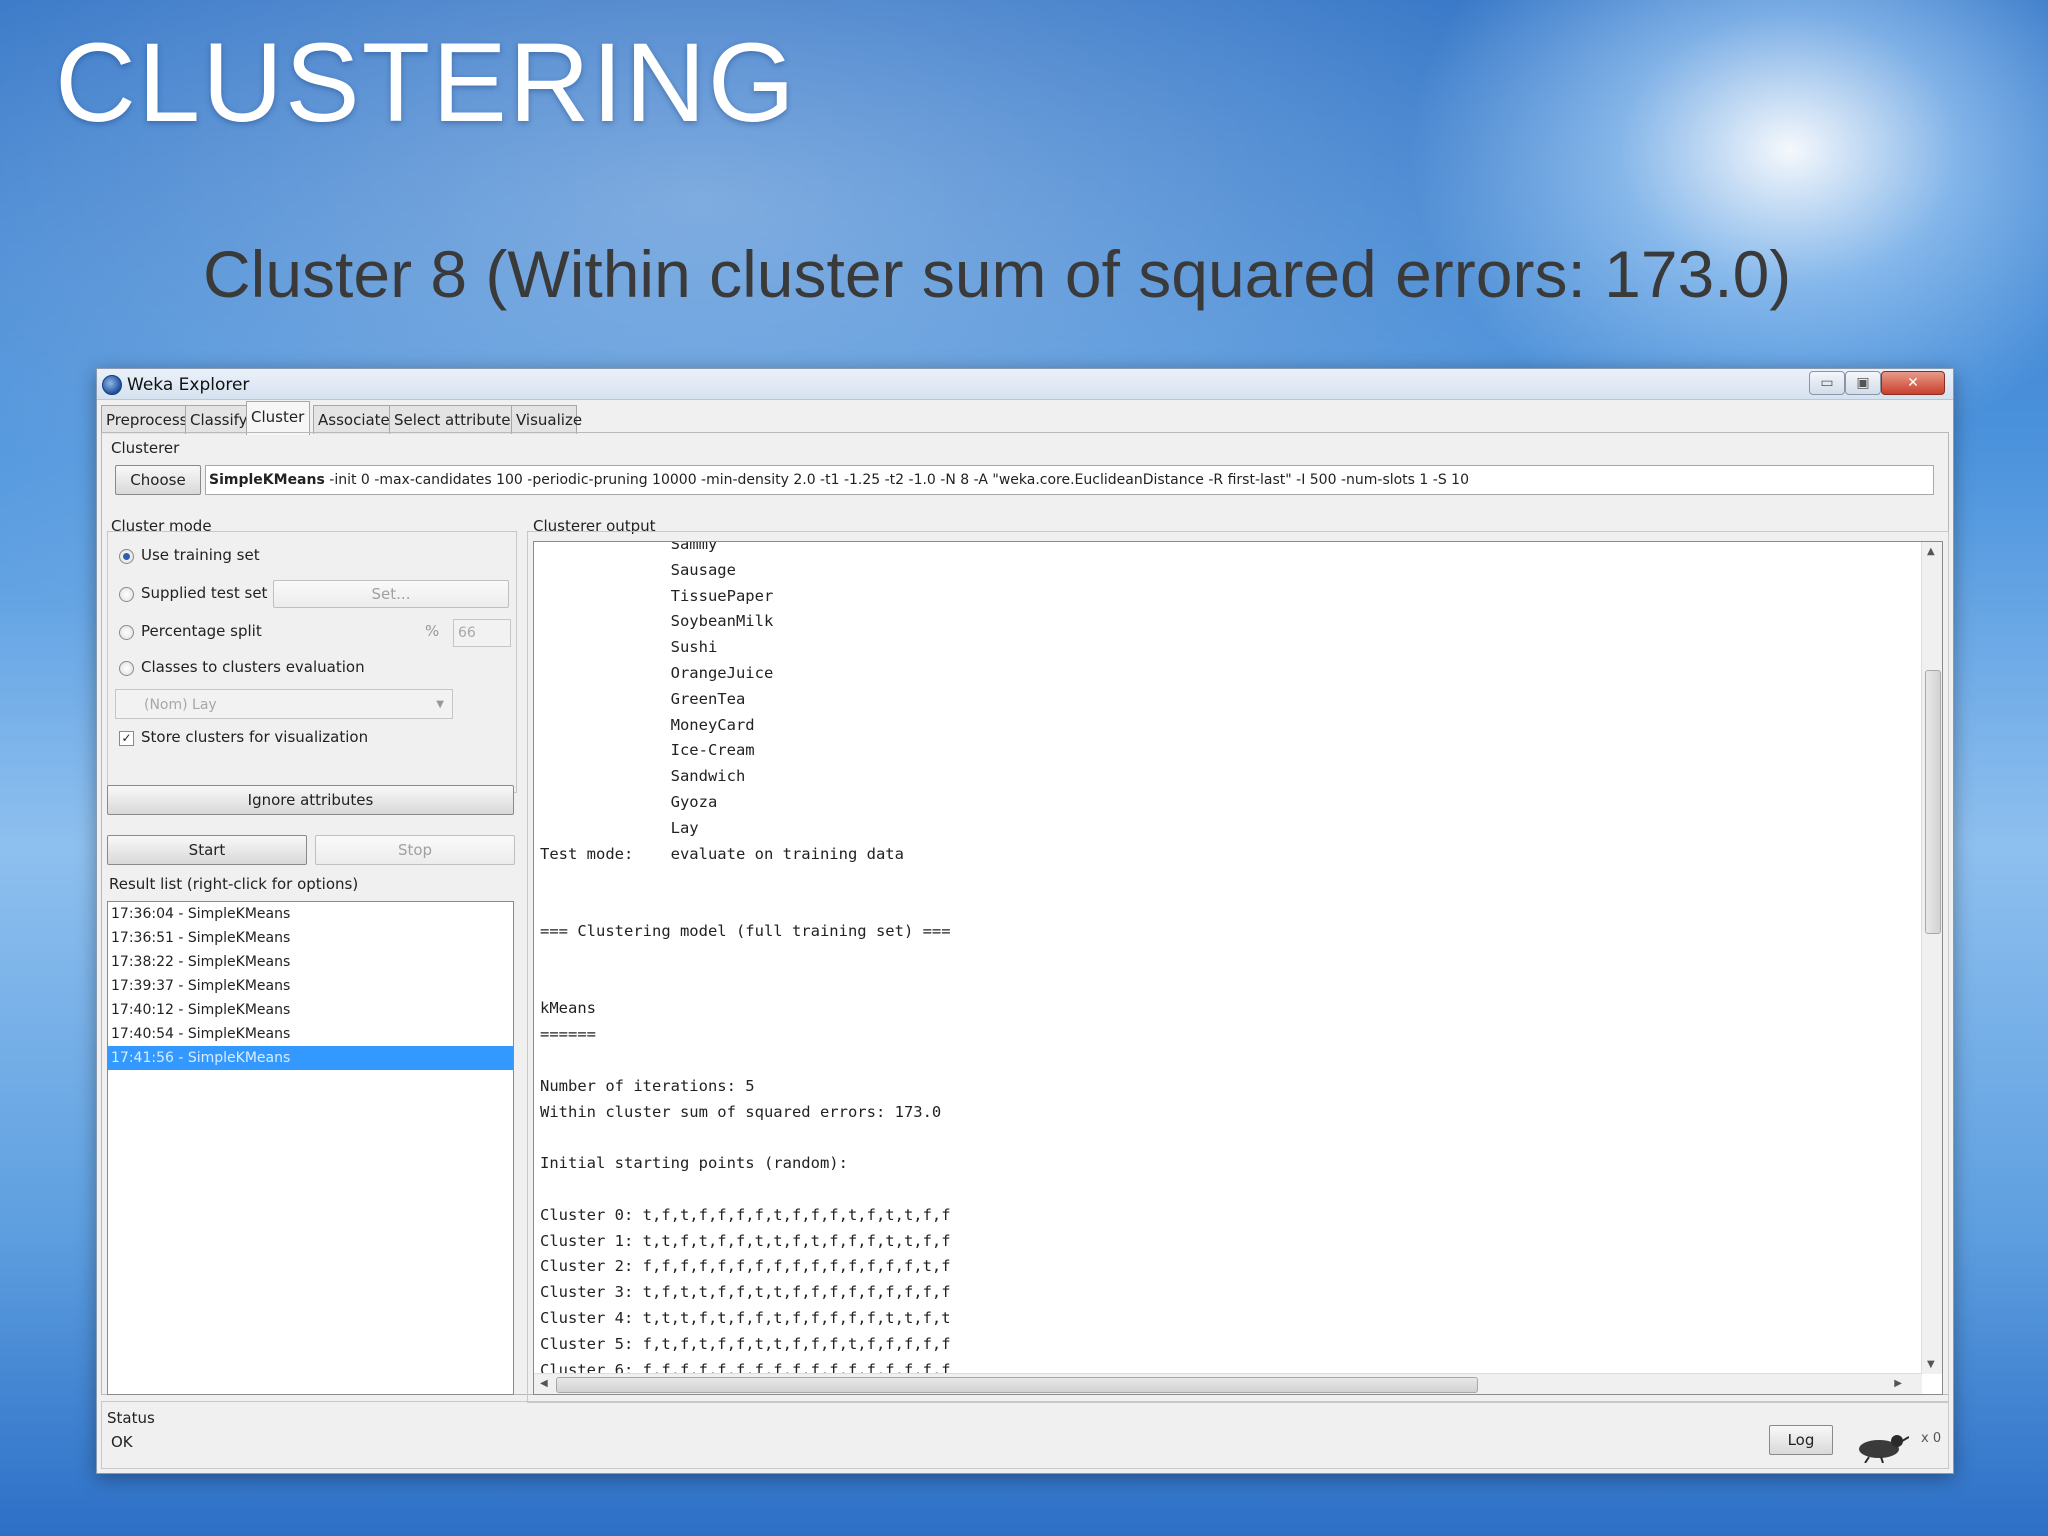 The height and width of the screenshot is (1536, 2048). Describe the element at coordinates (1017, 1385) in the screenshot. I see `horizontal-scroll-thumb` at that location.